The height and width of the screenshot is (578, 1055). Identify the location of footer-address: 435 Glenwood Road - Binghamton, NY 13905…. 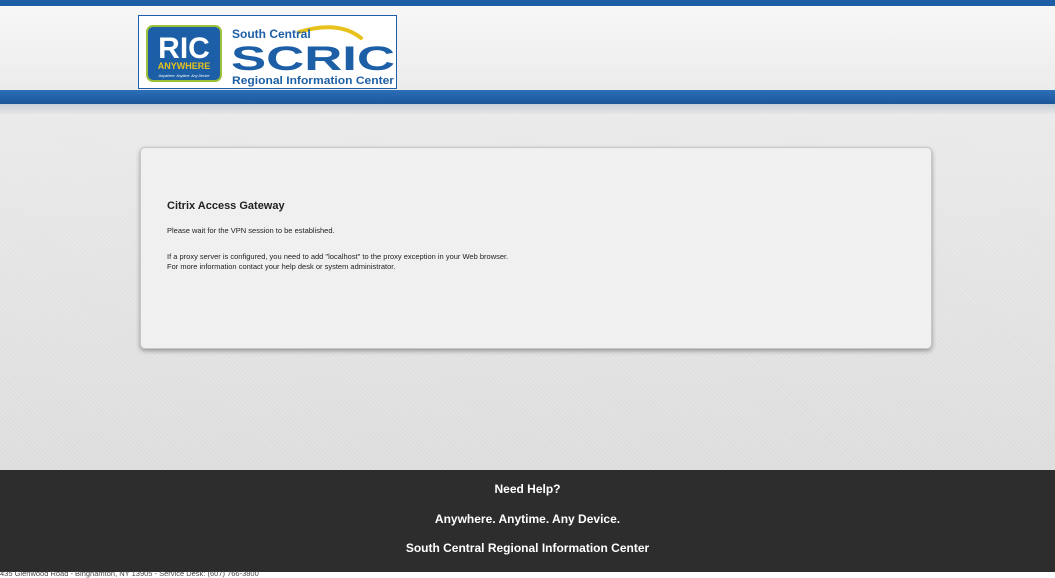
(129, 573).